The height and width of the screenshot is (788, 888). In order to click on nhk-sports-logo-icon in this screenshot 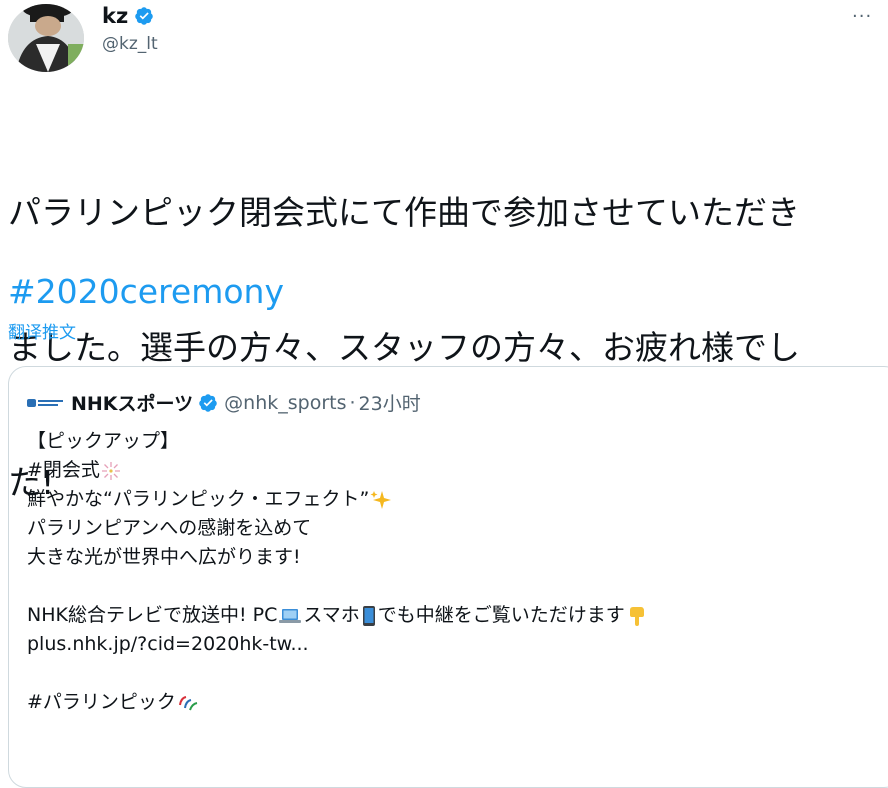, I will do `click(45, 402)`.